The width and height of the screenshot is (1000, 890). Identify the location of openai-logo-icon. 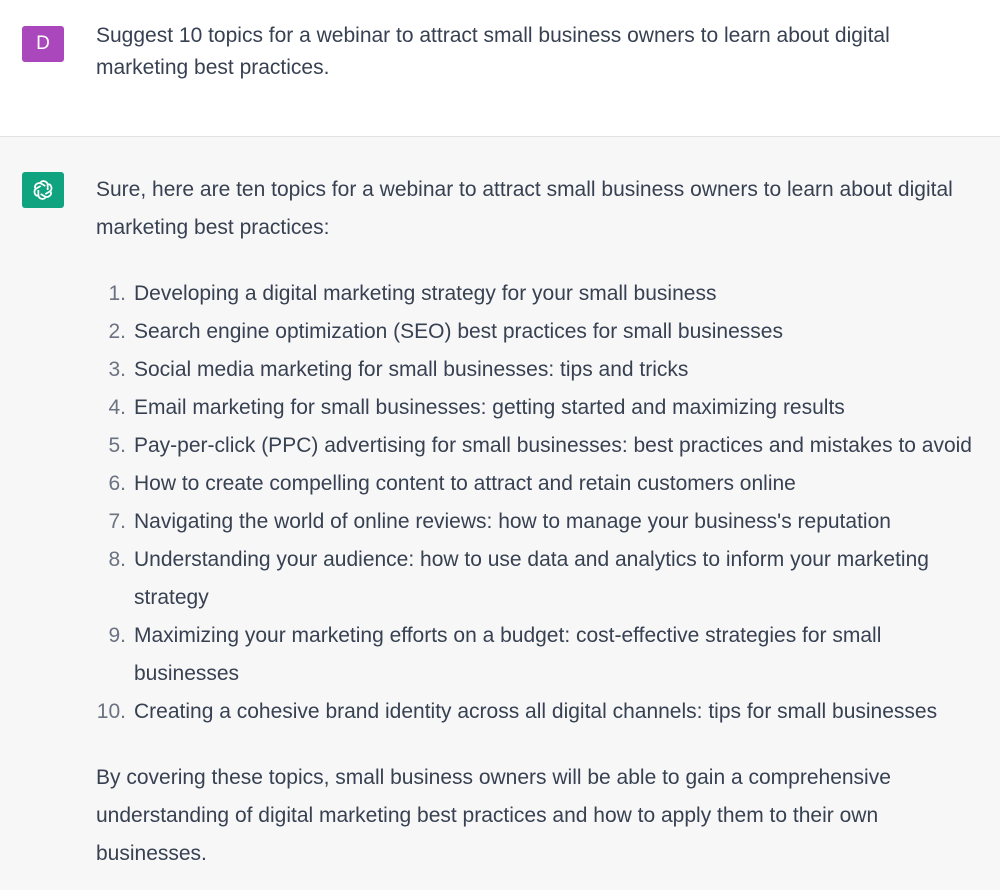
(43, 190).